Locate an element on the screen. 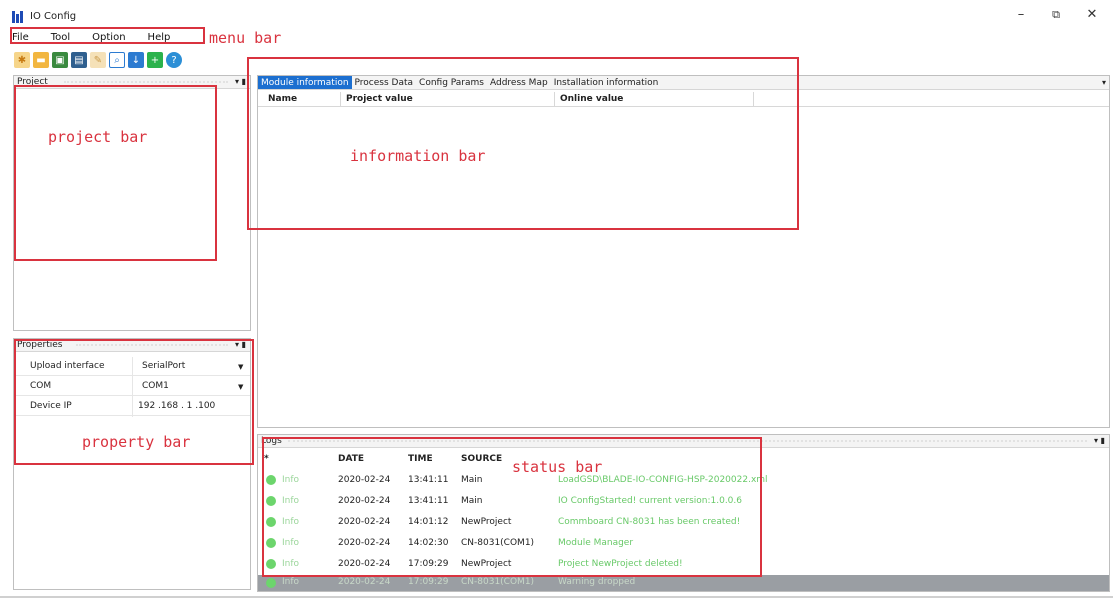 The image size is (1113, 599). toolbar: ✱ ▬ ▣ ▤ ✎ ⌕ ↓ + ? is located at coordinates (98, 60).